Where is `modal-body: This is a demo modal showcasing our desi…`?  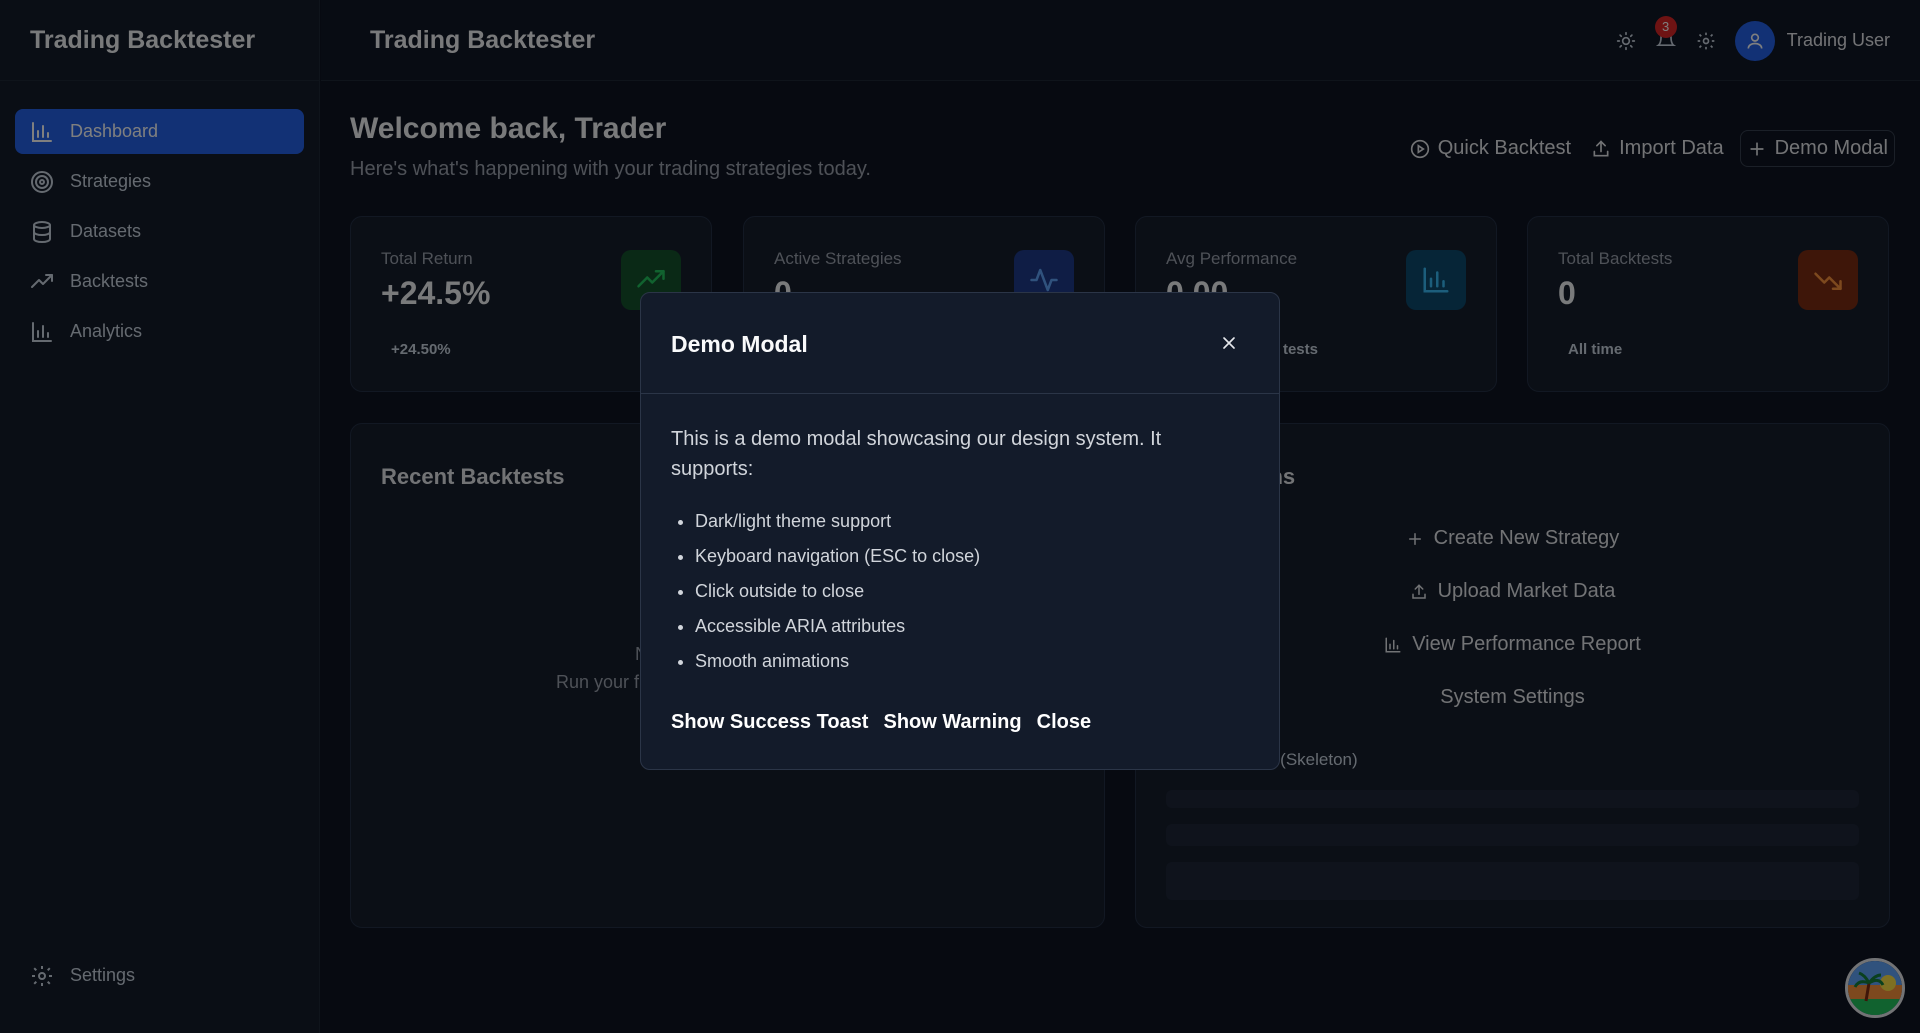 modal-body: This is a demo modal showcasing our desi… is located at coordinates (960, 551).